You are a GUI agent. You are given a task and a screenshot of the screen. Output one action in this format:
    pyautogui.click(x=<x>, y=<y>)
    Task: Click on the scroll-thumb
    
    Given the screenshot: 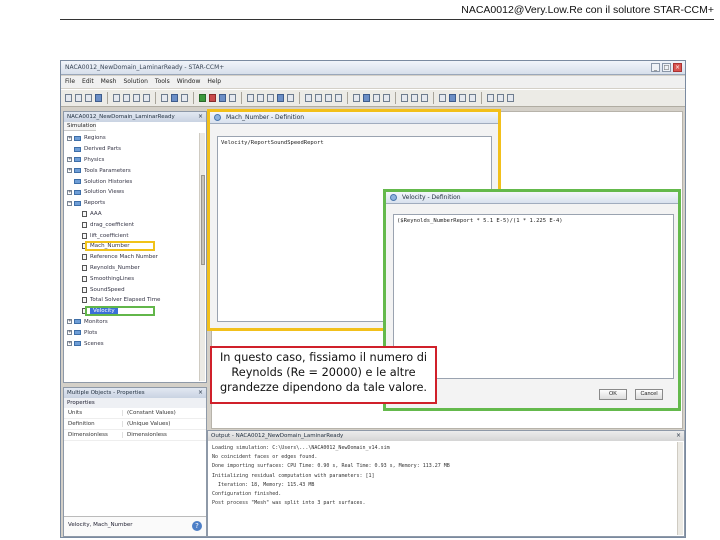 What is the action you would take?
    pyautogui.click(x=203, y=220)
    